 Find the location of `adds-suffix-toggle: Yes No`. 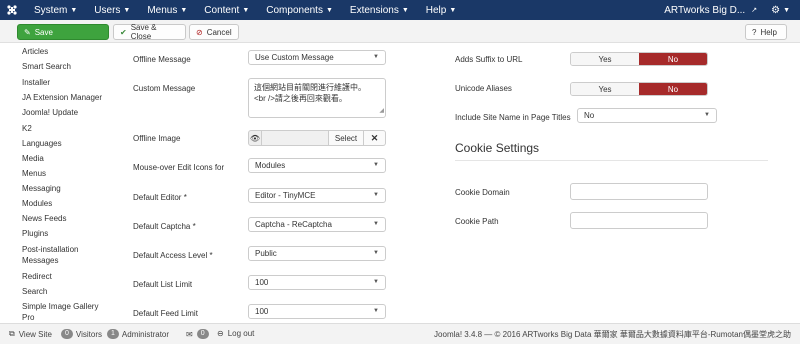

adds-suffix-toggle: Yes No is located at coordinates (639, 59).